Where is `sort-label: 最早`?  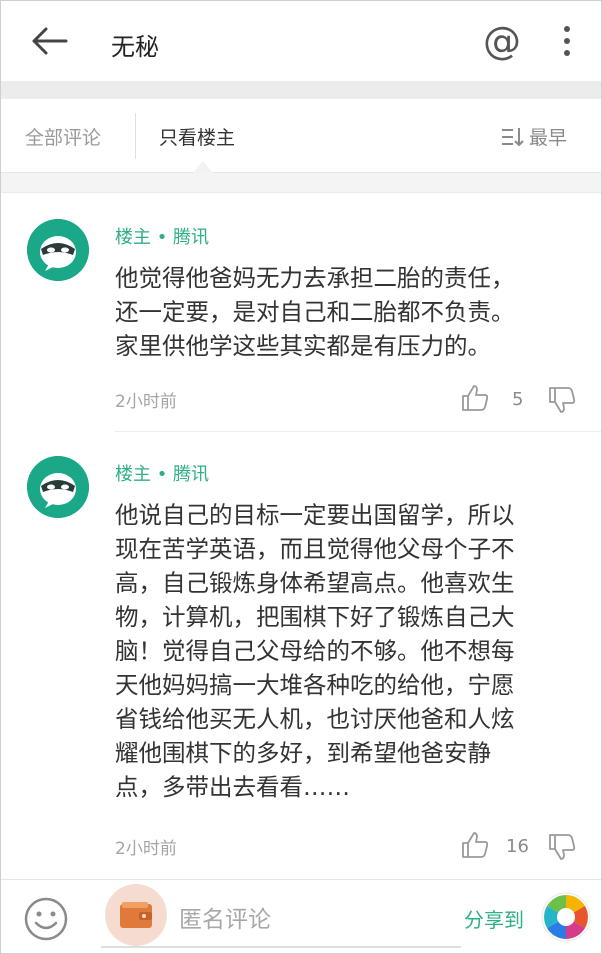
sort-label: 最早 is located at coordinates (548, 138).